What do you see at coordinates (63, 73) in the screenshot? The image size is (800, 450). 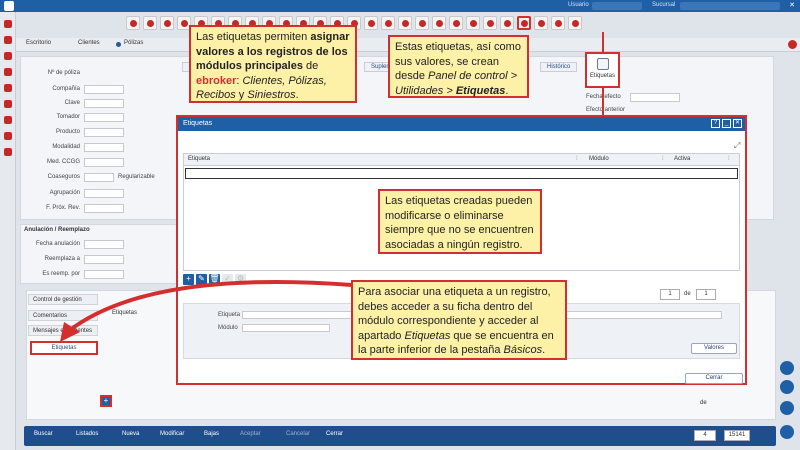 I see `form-label-poliza: Nº de póliza` at bounding box center [63, 73].